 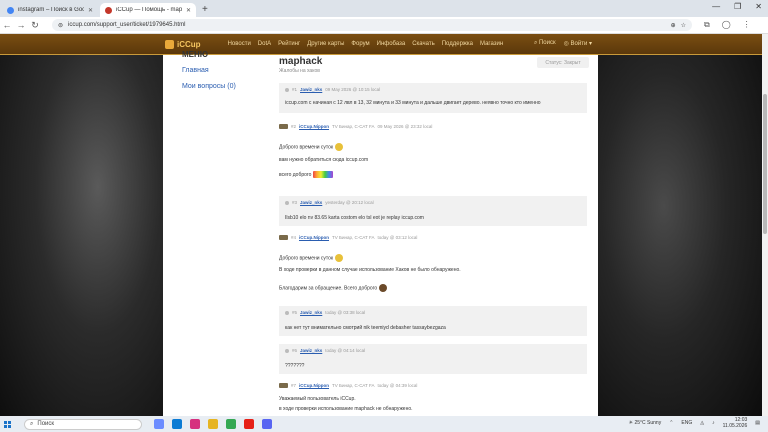 I want to click on message-number: #7, so click(x=294, y=385).